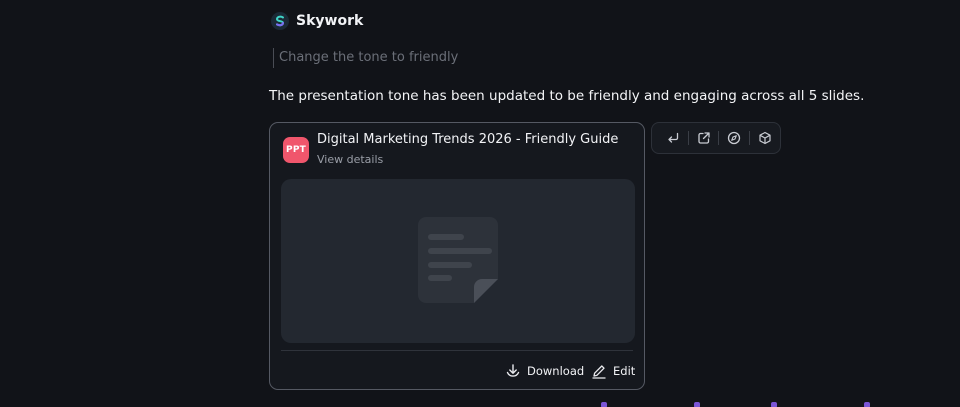 The height and width of the screenshot is (407, 960). What do you see at coordinates (599, 372) in the screenshot?
I see `pencil-icon` at bounding box center [599, 372].